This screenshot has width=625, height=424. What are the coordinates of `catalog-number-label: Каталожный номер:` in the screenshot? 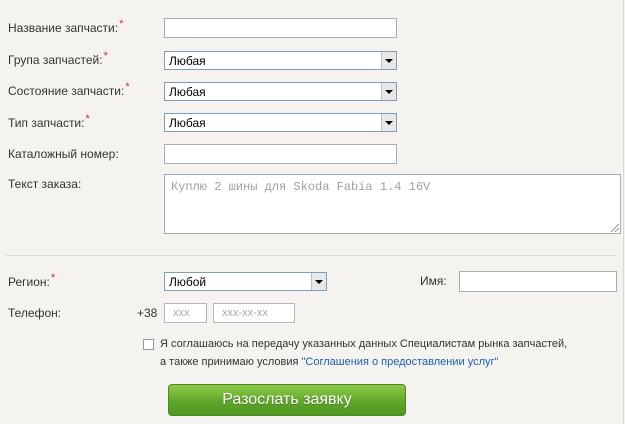 It's located at (63, 154).